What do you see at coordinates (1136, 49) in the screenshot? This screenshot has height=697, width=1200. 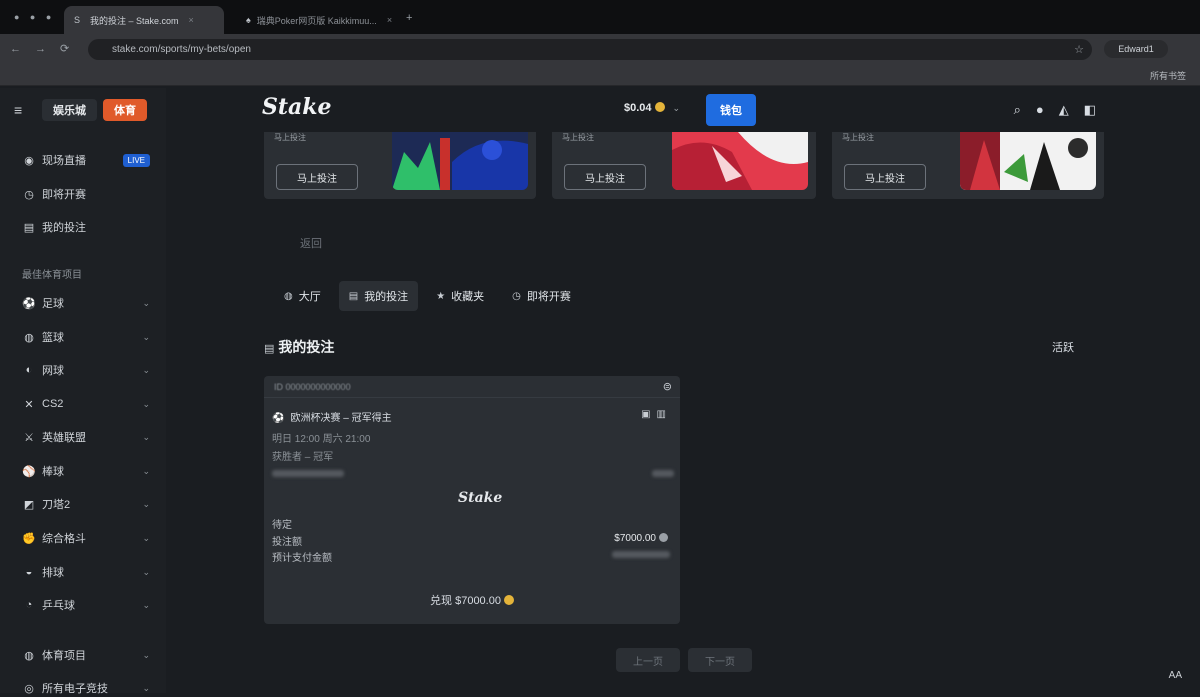 I see `profile-button: Edward1` at bounding box center [1136, 49].